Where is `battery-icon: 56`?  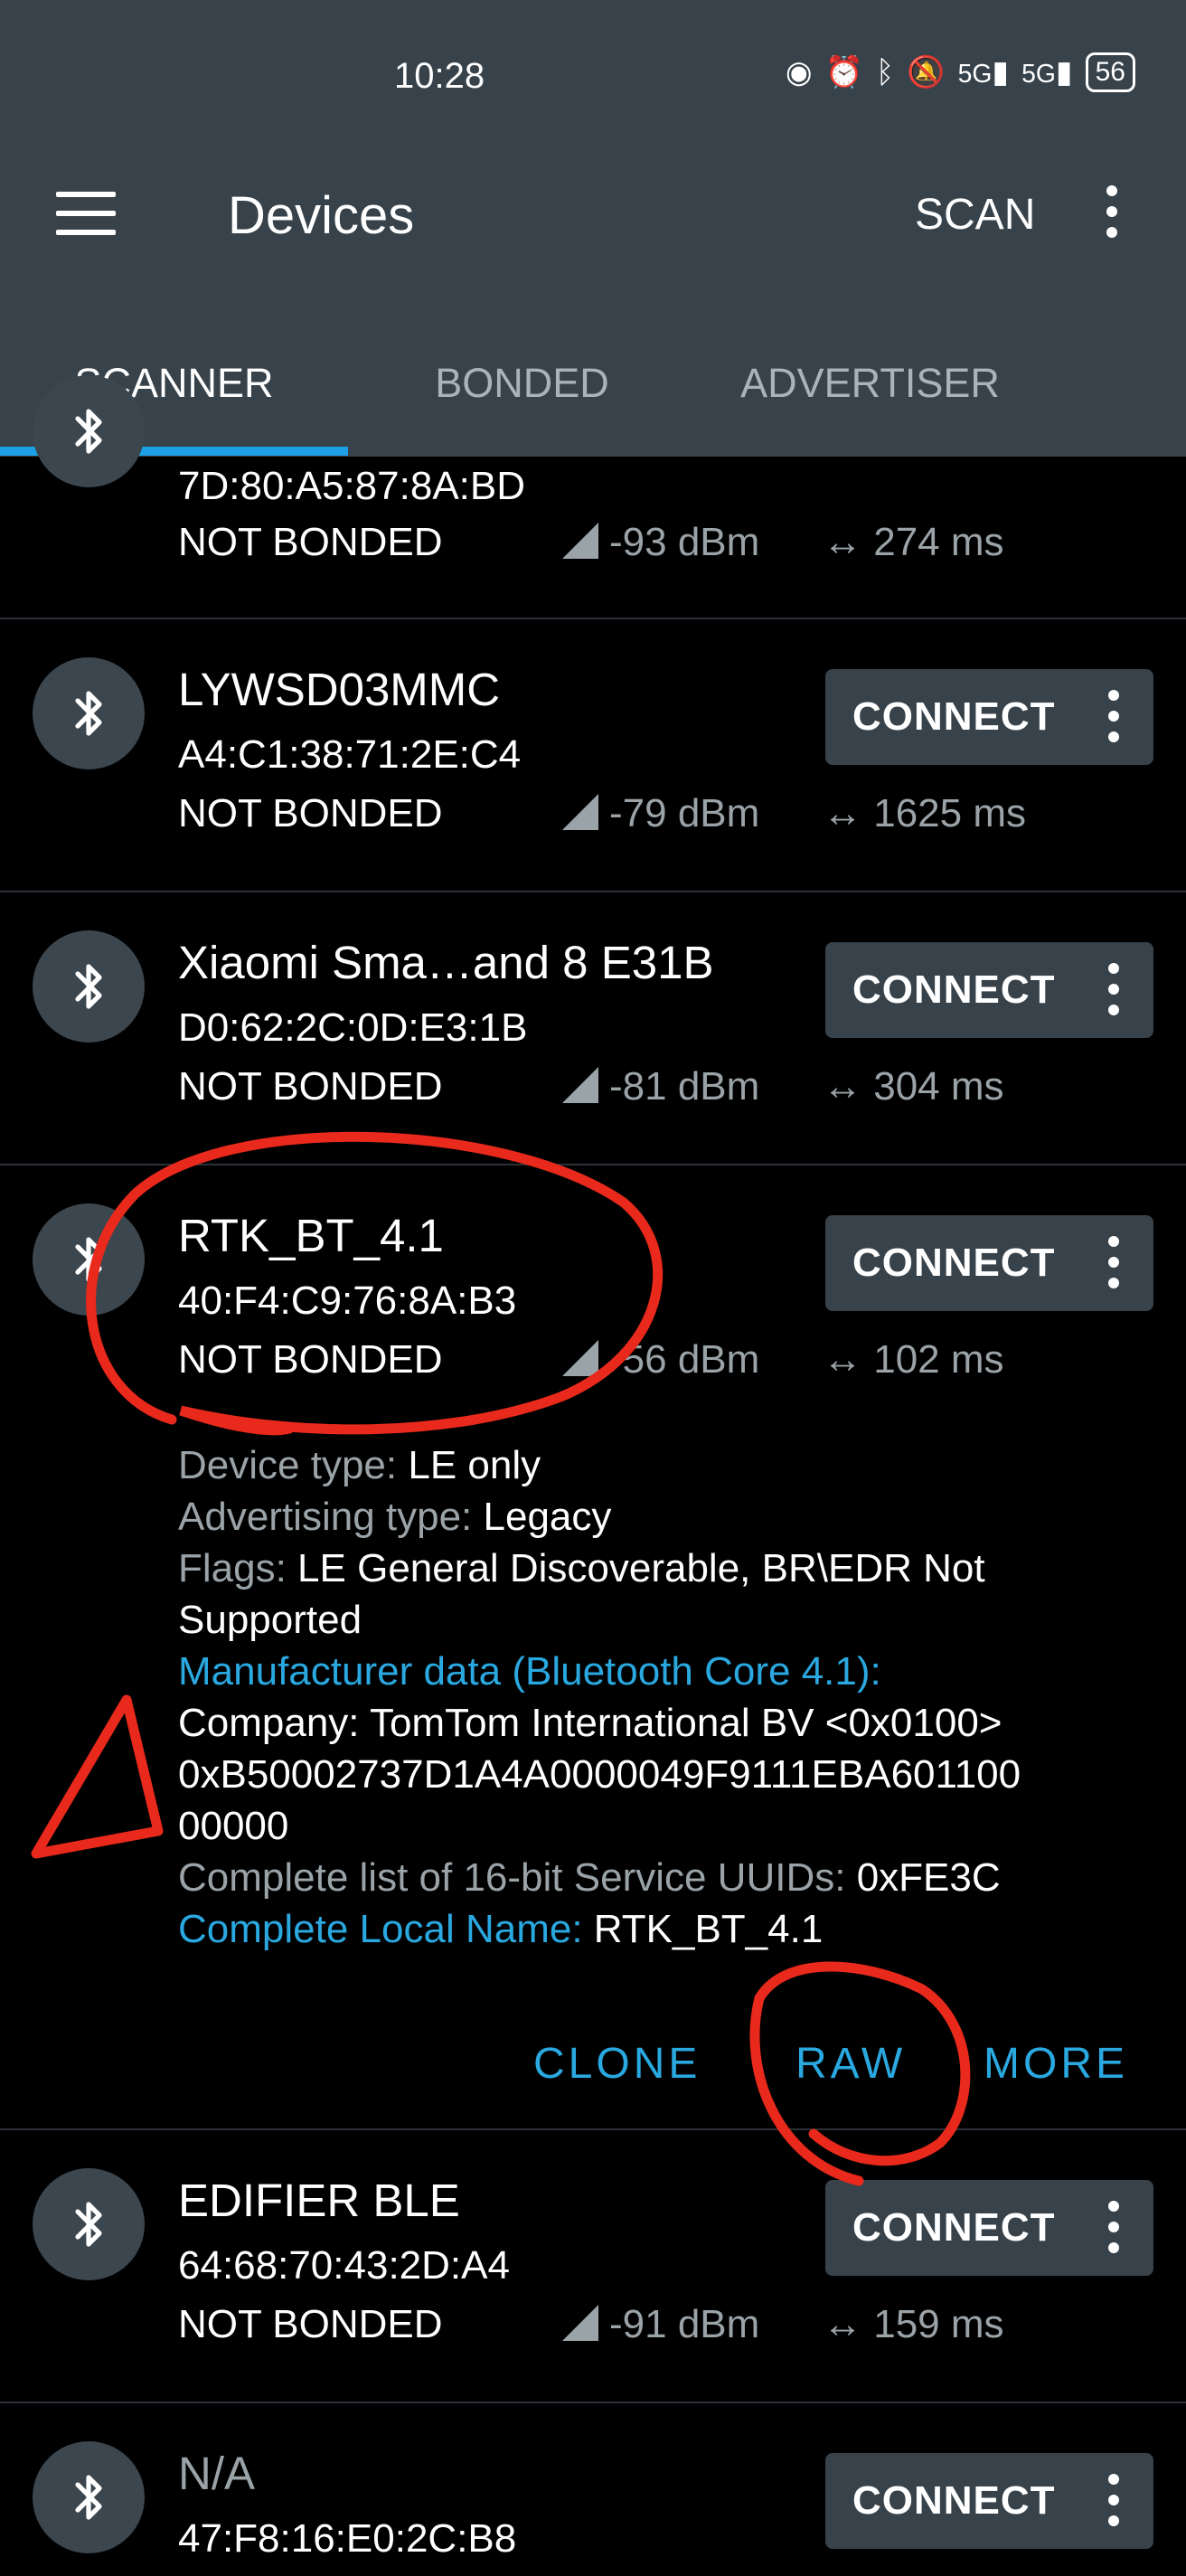 battery-icon: 56 is located at coordinates (1110, 72).